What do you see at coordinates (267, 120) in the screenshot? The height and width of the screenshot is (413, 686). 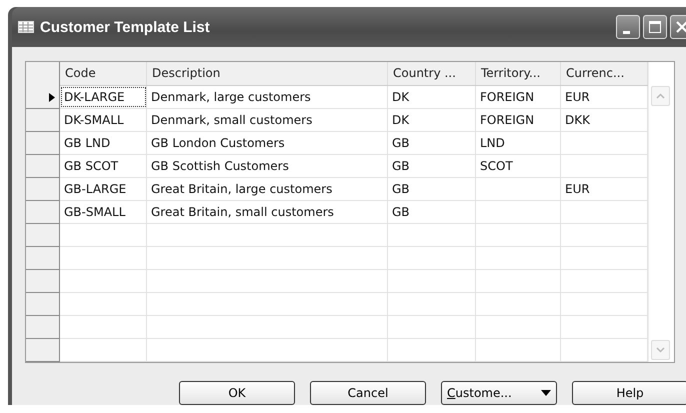 I see `table-cell: Denmark, small customers` at bounding box center [267, 120].